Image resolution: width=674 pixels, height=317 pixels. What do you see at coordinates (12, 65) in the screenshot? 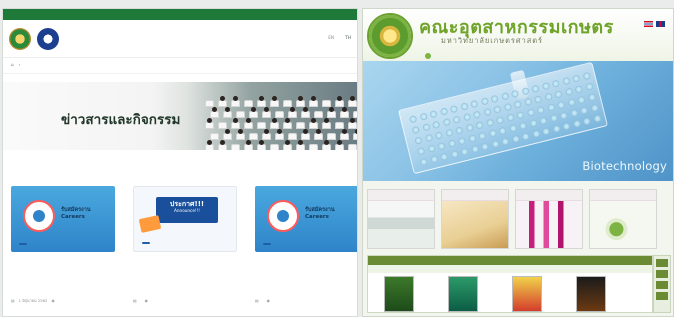
I see `home-icon: ⌂` at bounding box center [12, 65].